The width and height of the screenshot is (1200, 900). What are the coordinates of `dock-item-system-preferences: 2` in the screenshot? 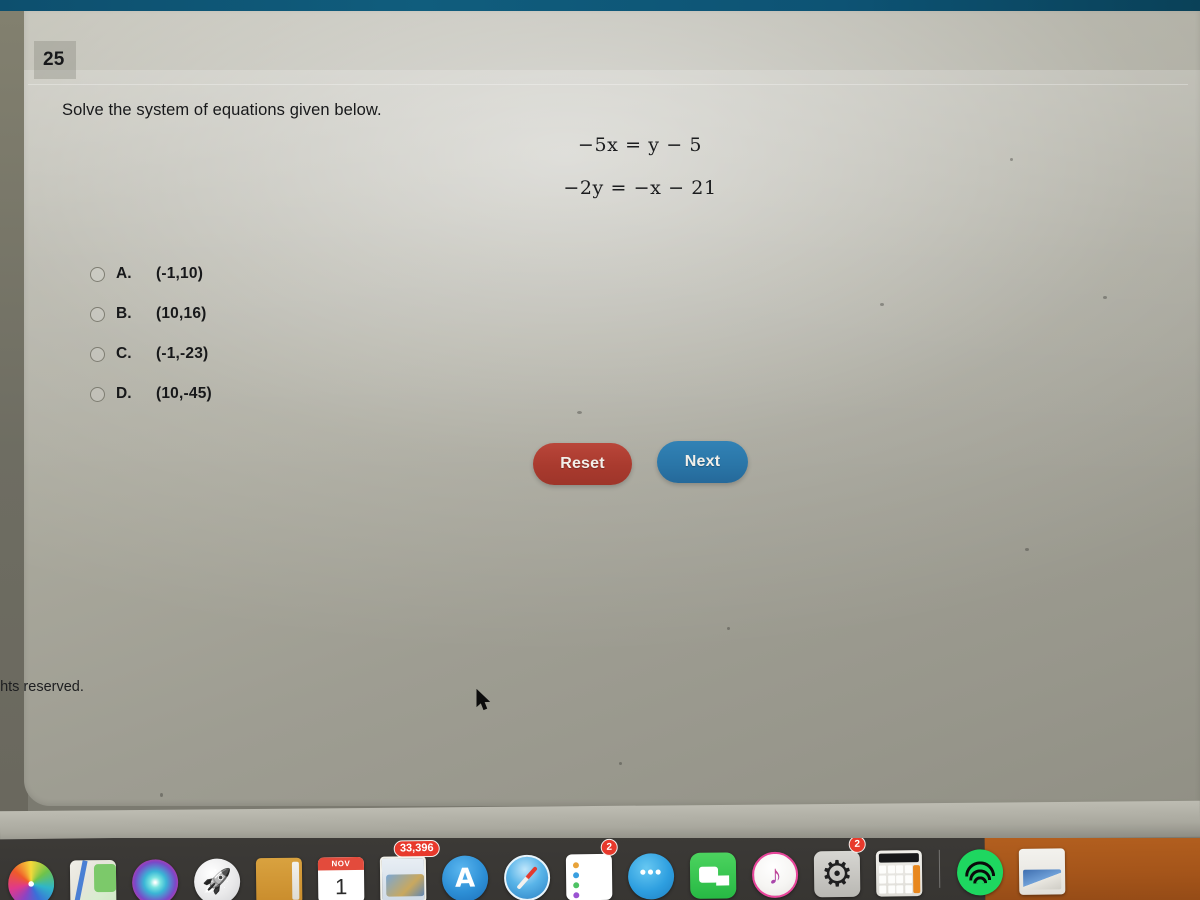 It's located at (837, 868).